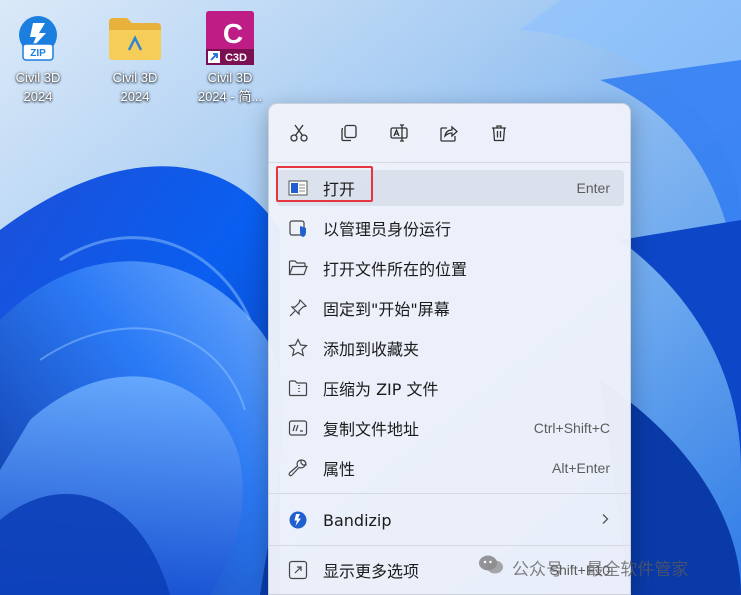  I want to click on delete-icon, so click(499, 133).